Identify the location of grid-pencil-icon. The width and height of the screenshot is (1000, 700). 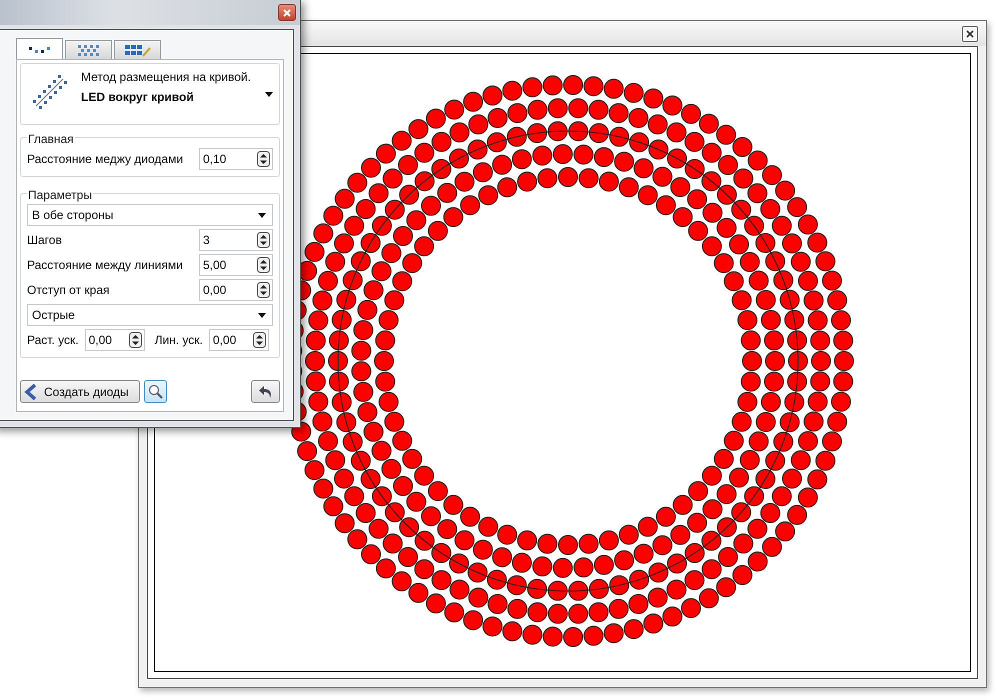
(138, 50).